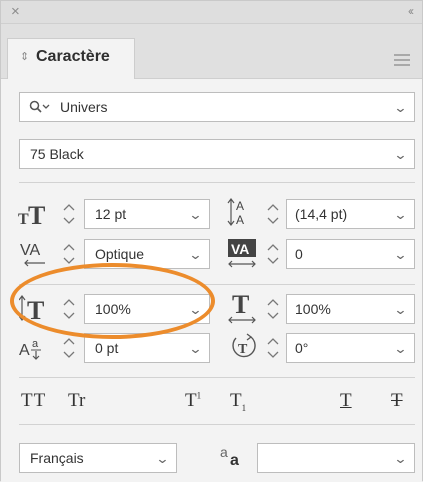  I want to click on kerning-icon: VA, so click(35, 255).